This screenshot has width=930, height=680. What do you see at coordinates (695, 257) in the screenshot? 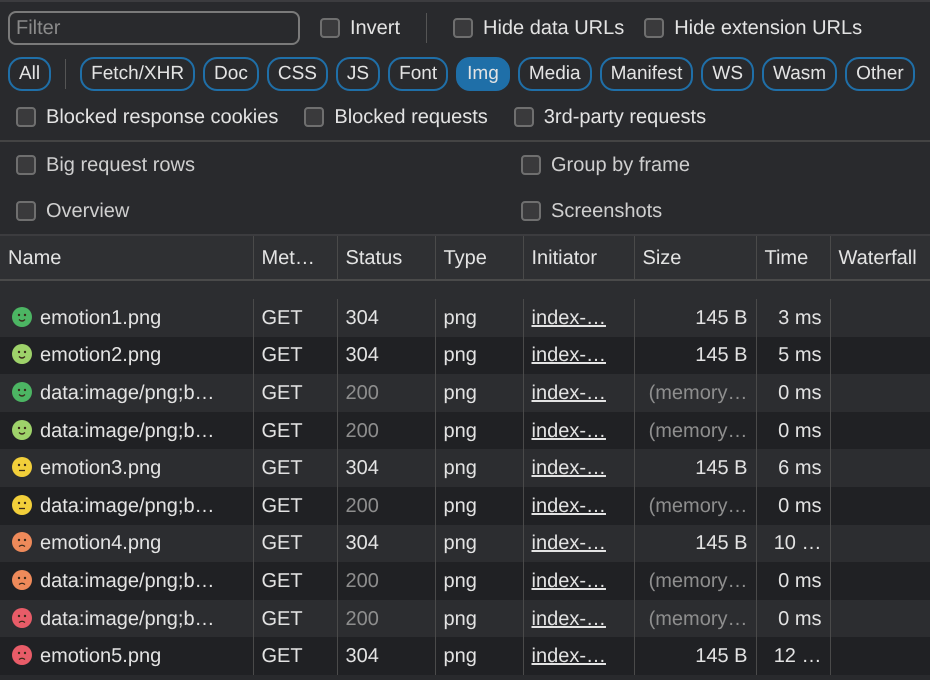
I see `column-header: Size` at bounding box center [695, 257].